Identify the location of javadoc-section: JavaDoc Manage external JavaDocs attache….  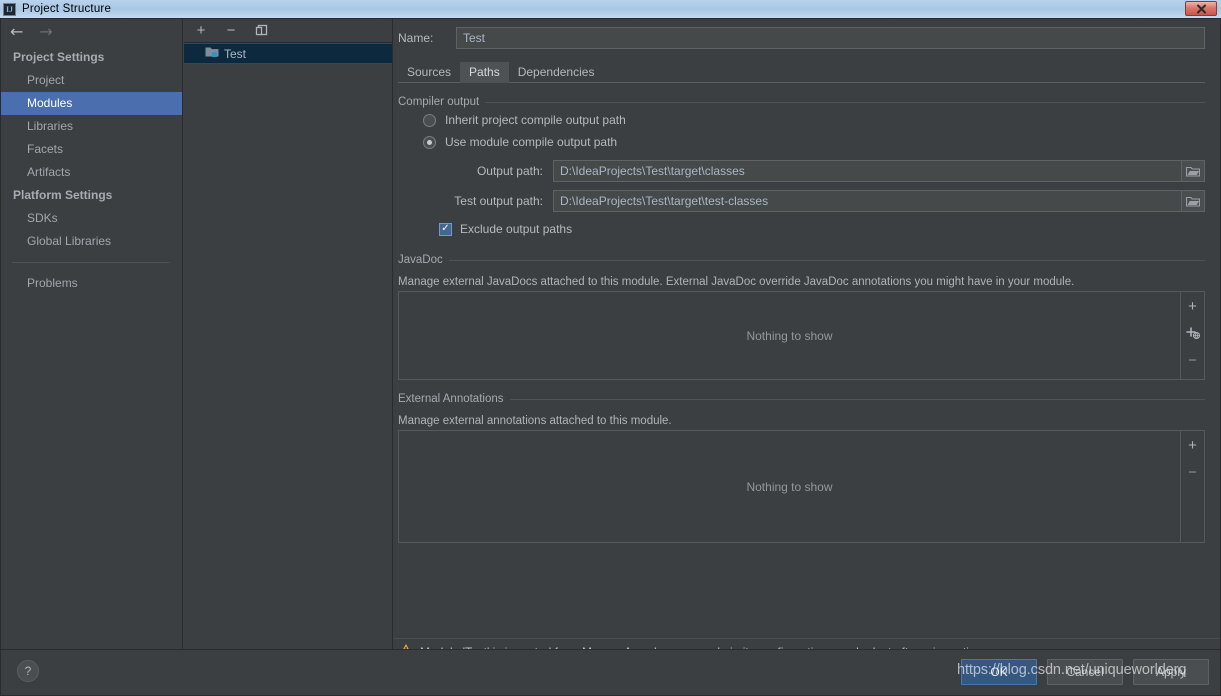
(801, 316).